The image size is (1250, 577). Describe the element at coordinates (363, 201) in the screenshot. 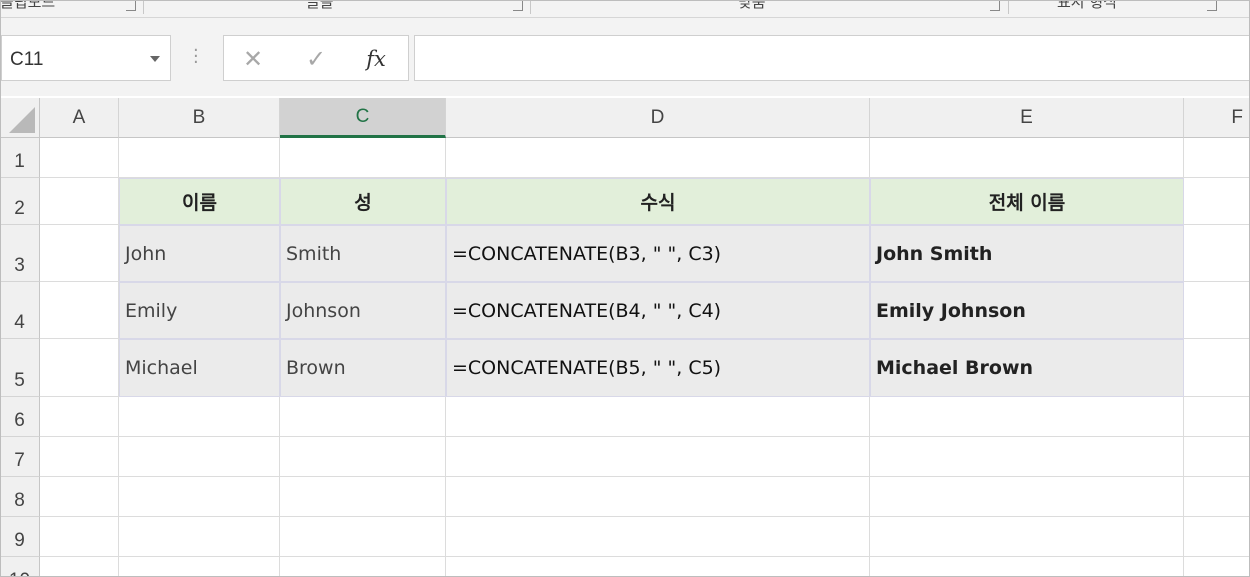

I see `table-header-last-name: 성` at that location.